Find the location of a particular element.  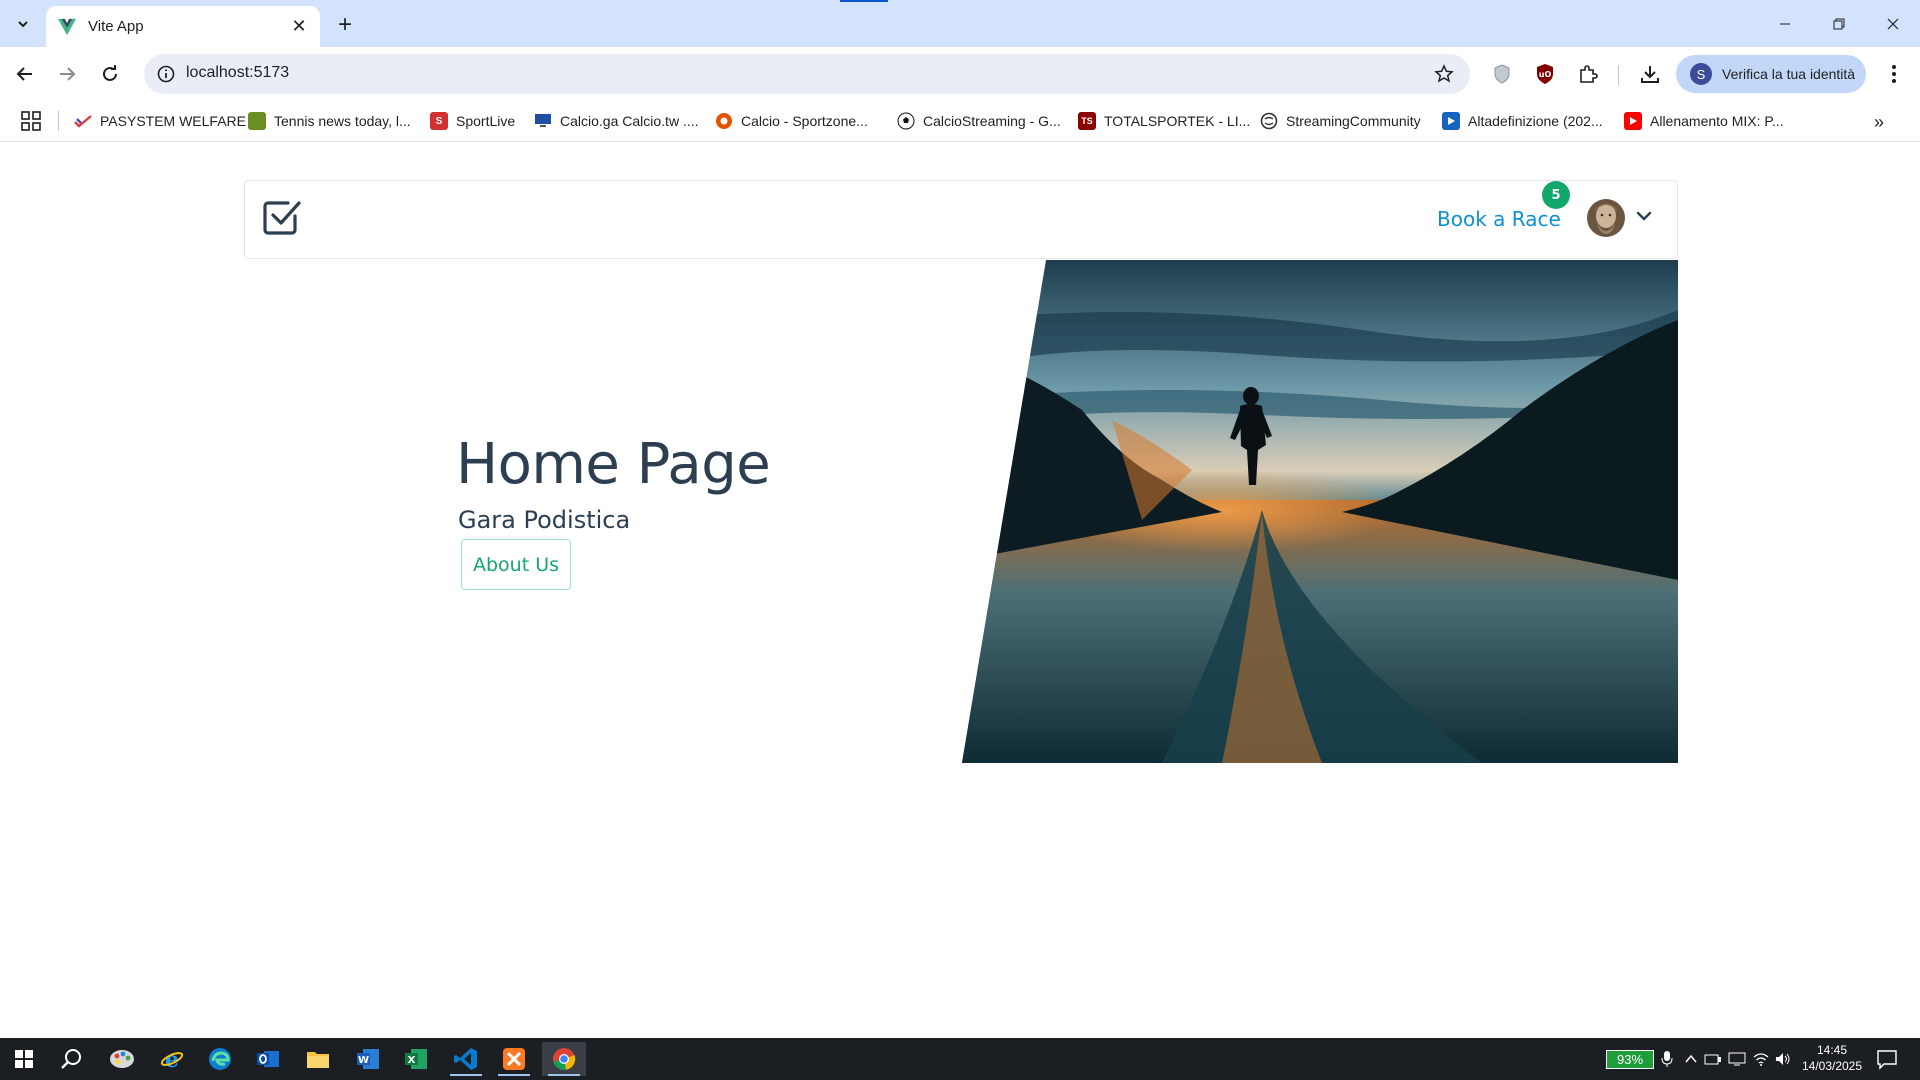

close-icon is located at coordinates (1893, 23).